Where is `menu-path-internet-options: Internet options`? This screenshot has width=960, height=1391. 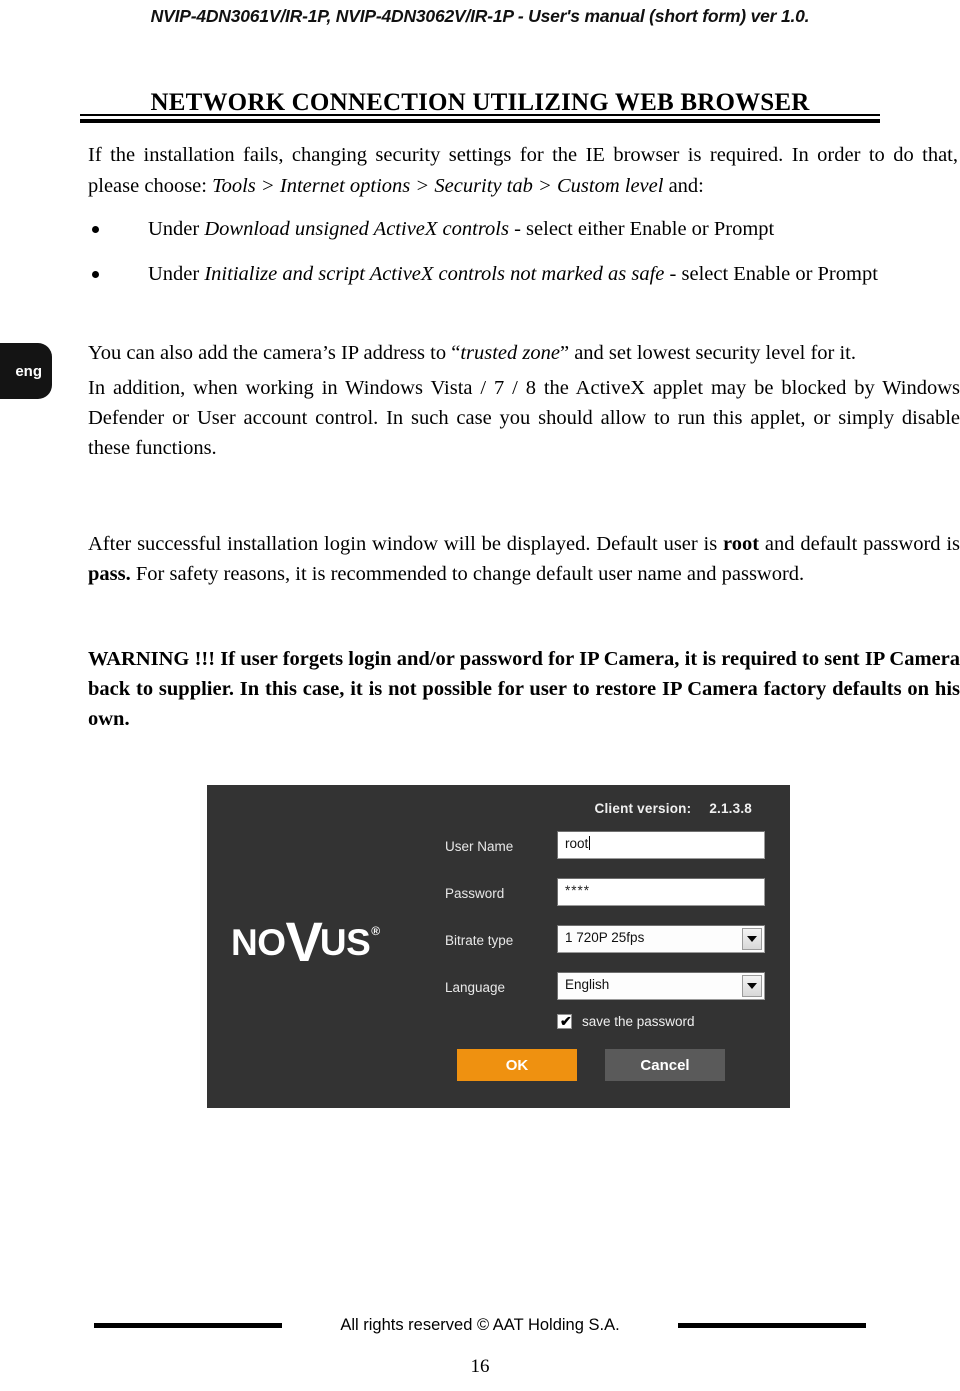
menu-path-internet-options: Internet options is located at coordinates (345, 186).